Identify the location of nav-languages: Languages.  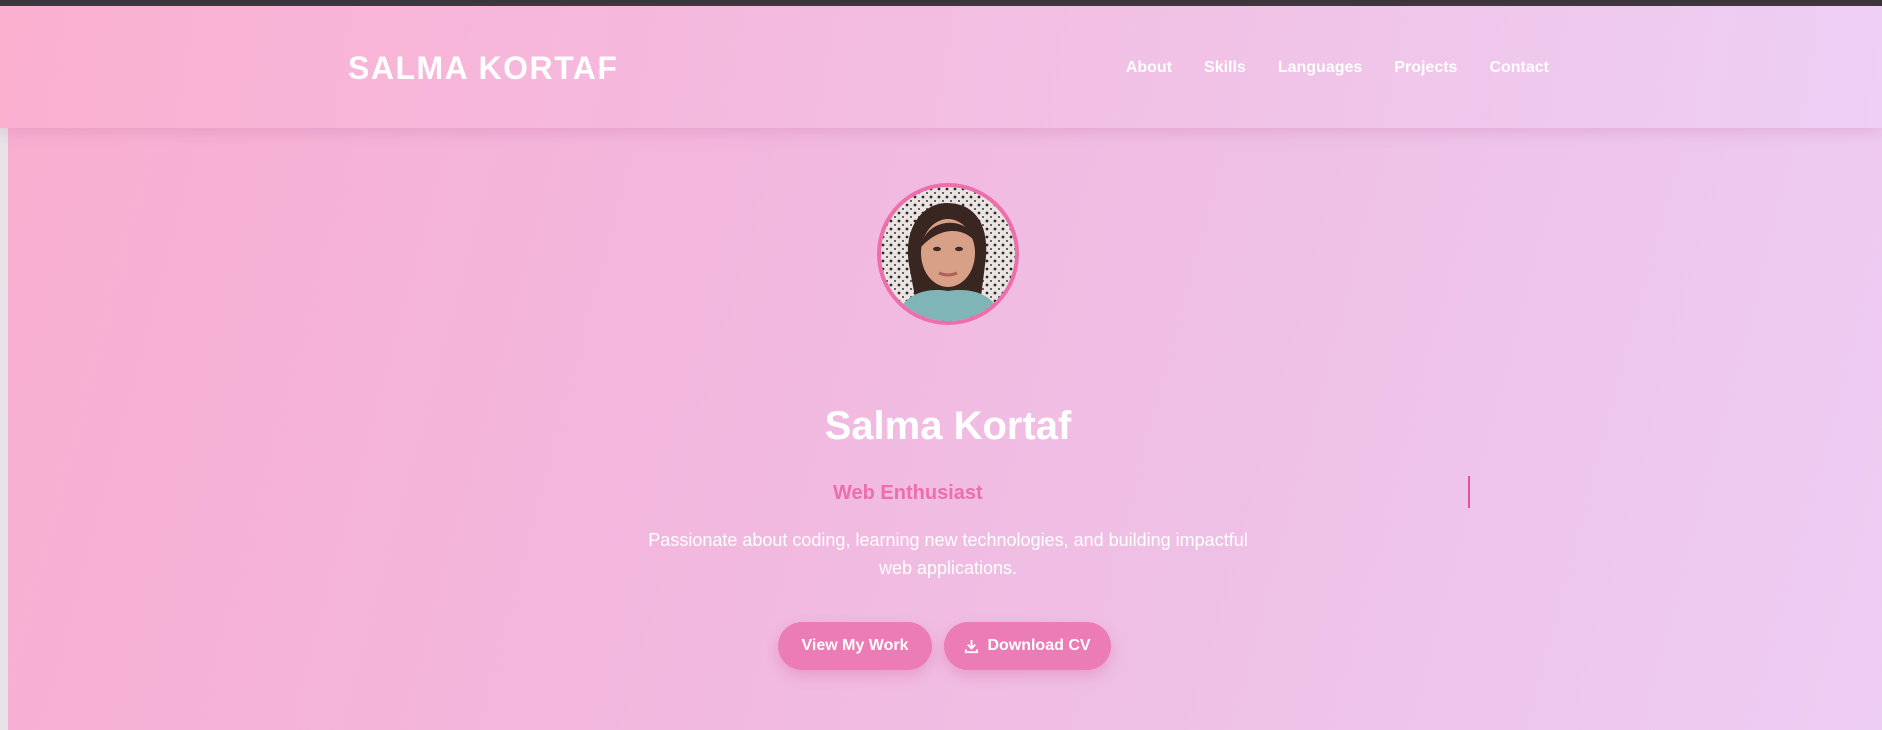
(1320, 68).